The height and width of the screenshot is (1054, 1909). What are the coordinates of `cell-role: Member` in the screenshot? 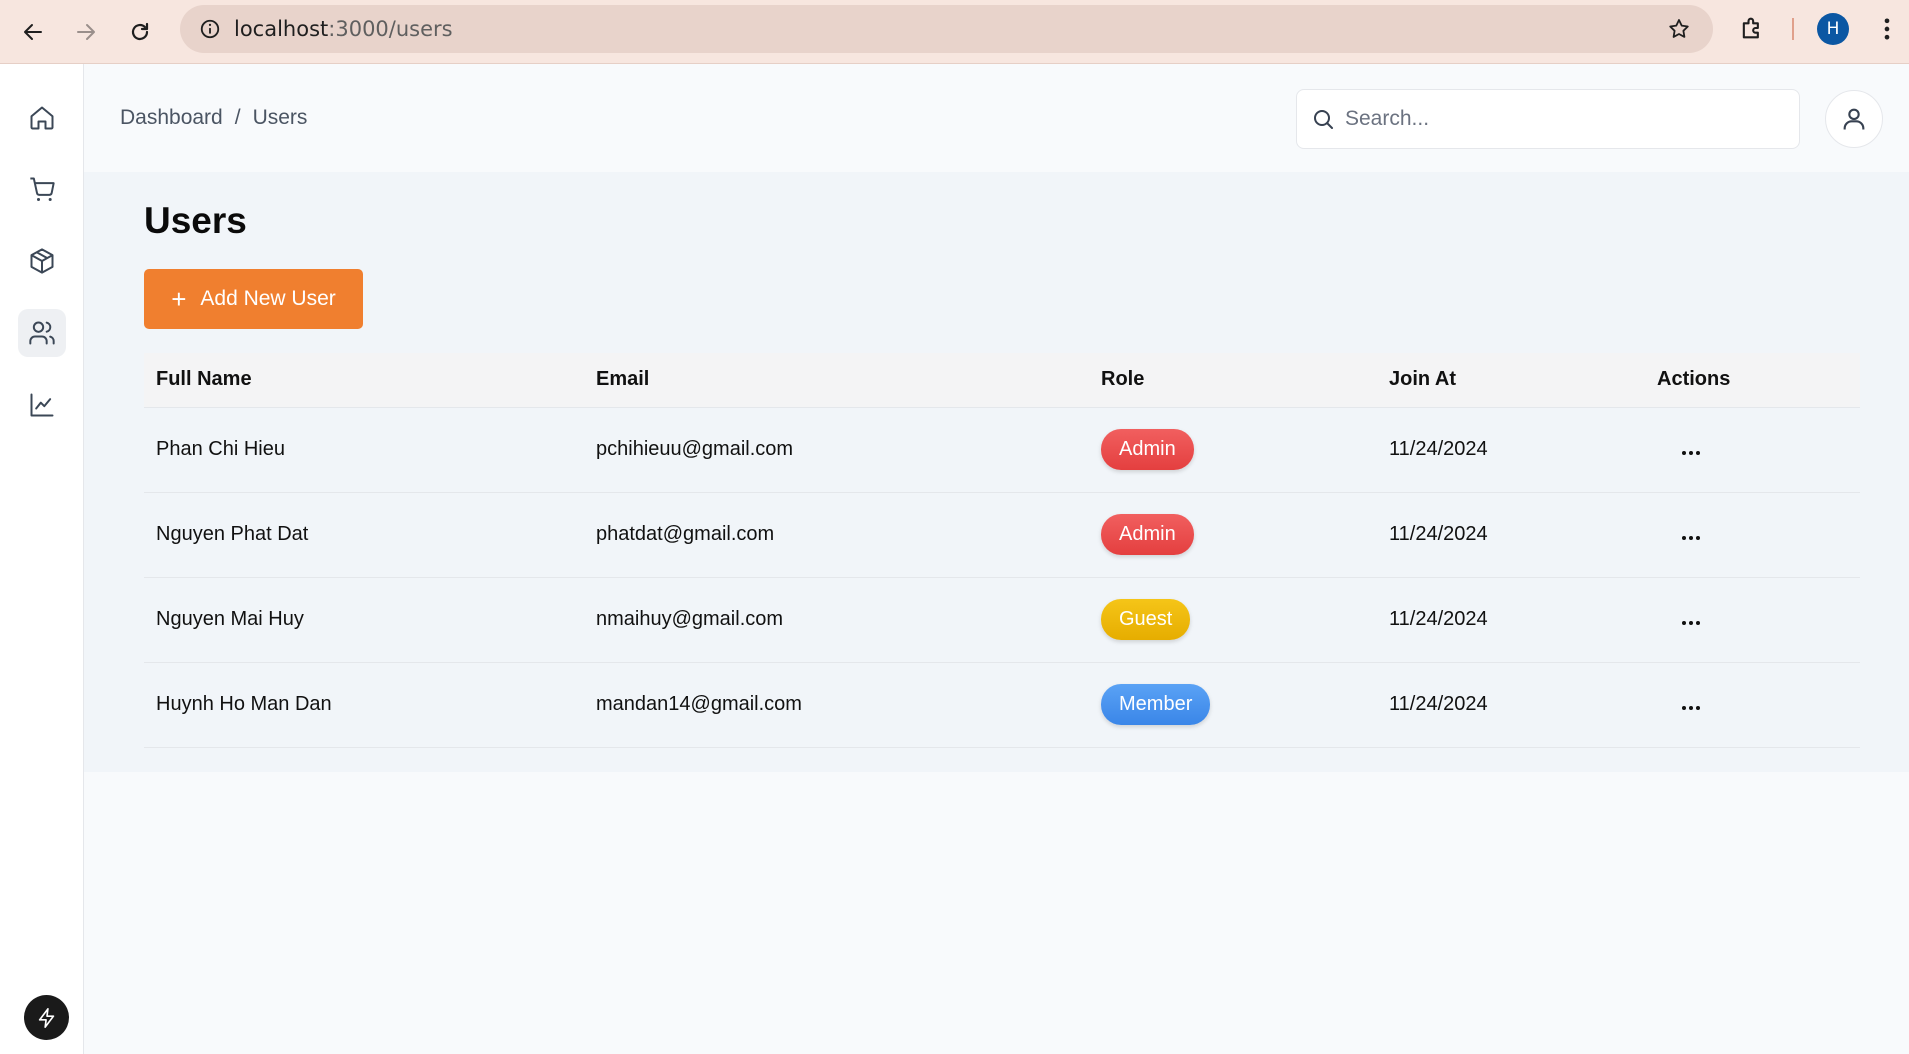 It's located at (1233, 704).